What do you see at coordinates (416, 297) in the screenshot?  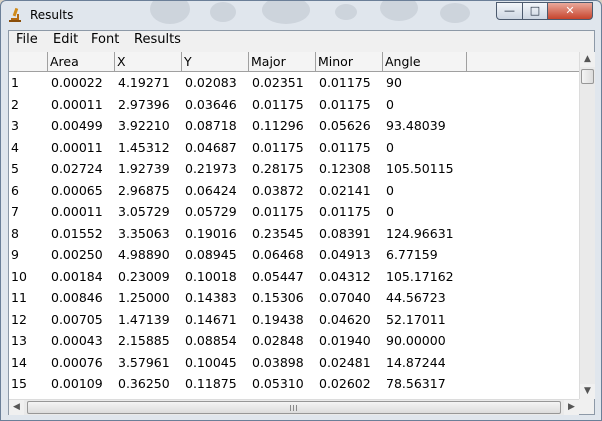 I see `cell-angle: 44.56723` at bounding box center [416, 297].